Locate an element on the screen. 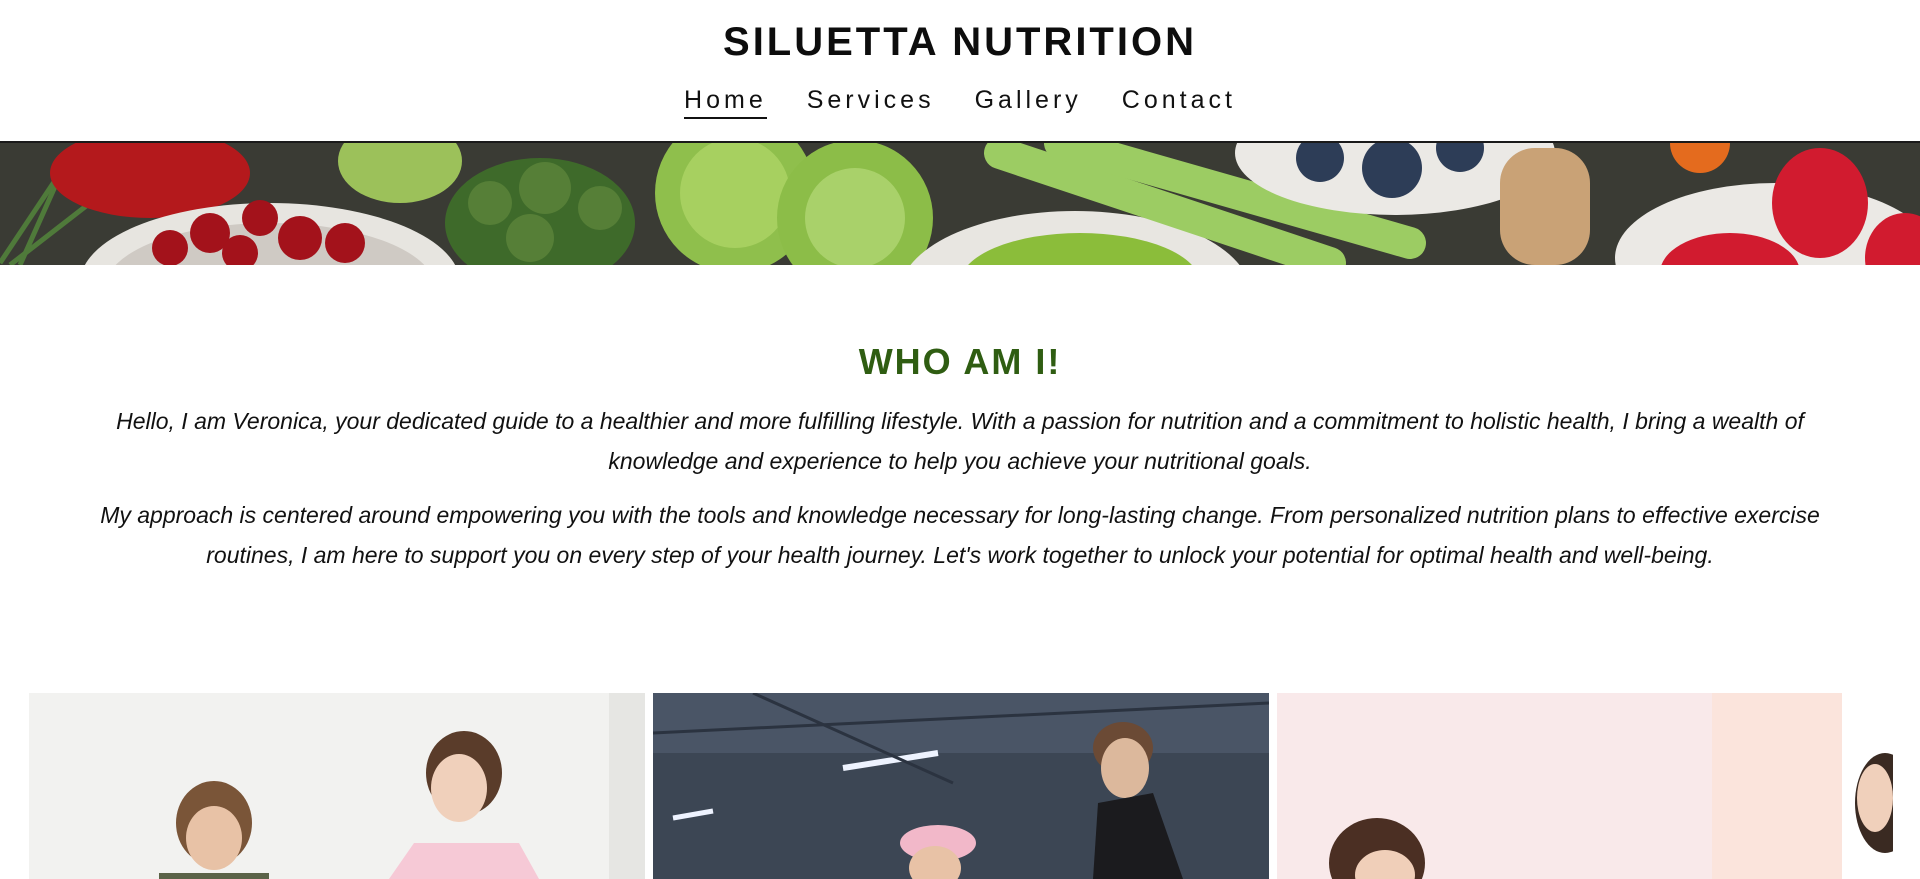 This screenshot has width=1920, height=879. nav-services: Services is located at coordinates (871, 102).